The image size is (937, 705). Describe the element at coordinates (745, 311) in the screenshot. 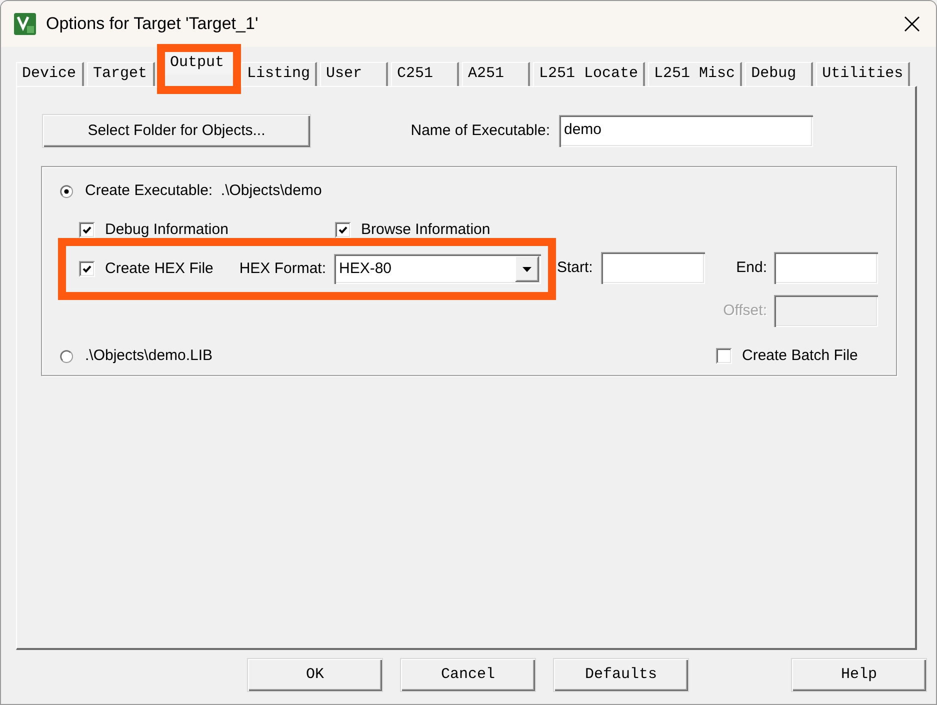

I see `field-label: Offset:` at that location.